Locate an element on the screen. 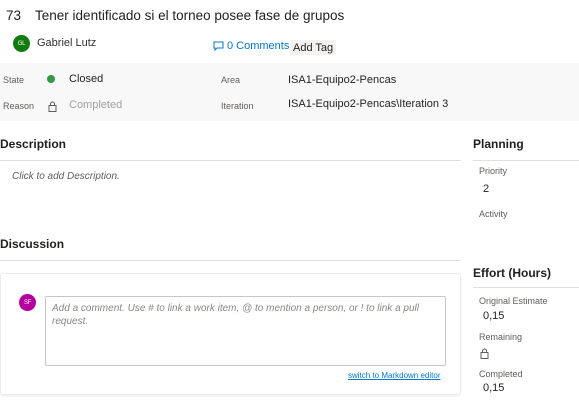 This screenshot has height=415, width=579. comments-link: 0 Comments is located at coordinates (251, 46).